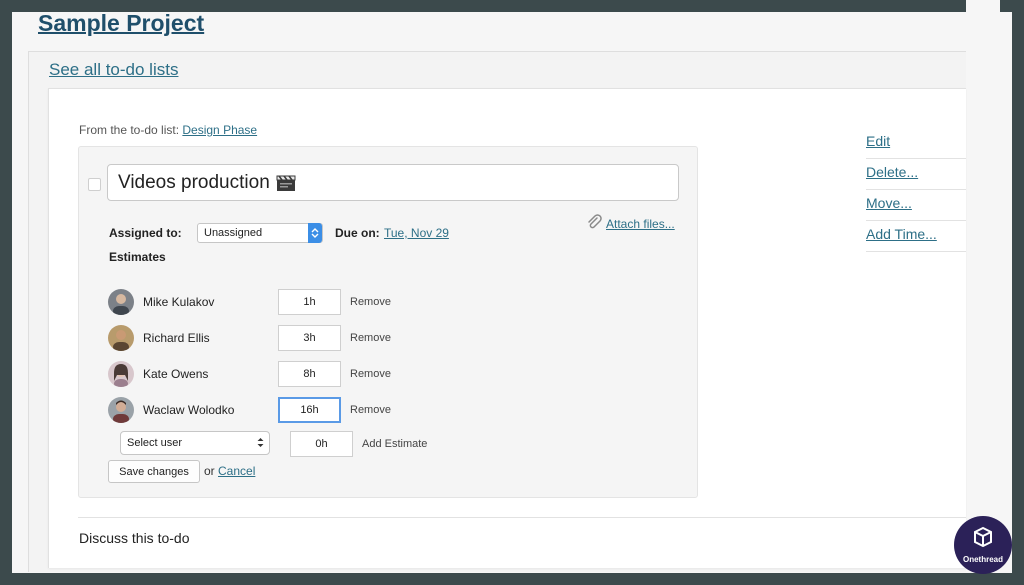 The width and height of the screenshot is (1024, 585). I want to click on estimate-user-name: Mike Kulakov, so click(179, 302).